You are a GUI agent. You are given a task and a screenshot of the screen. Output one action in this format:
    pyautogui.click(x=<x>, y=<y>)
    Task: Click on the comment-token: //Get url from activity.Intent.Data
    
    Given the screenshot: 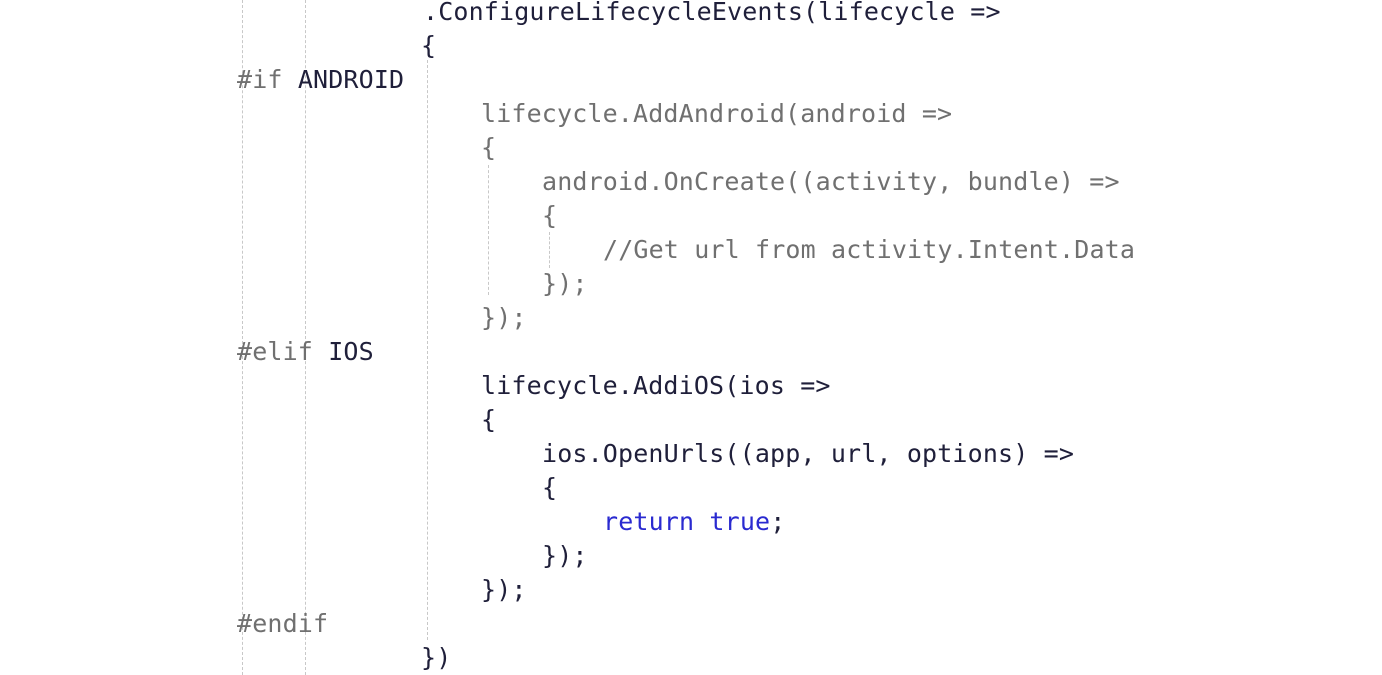 What is the action you would take?
    pyautogui.click(x=869, y=249)
    